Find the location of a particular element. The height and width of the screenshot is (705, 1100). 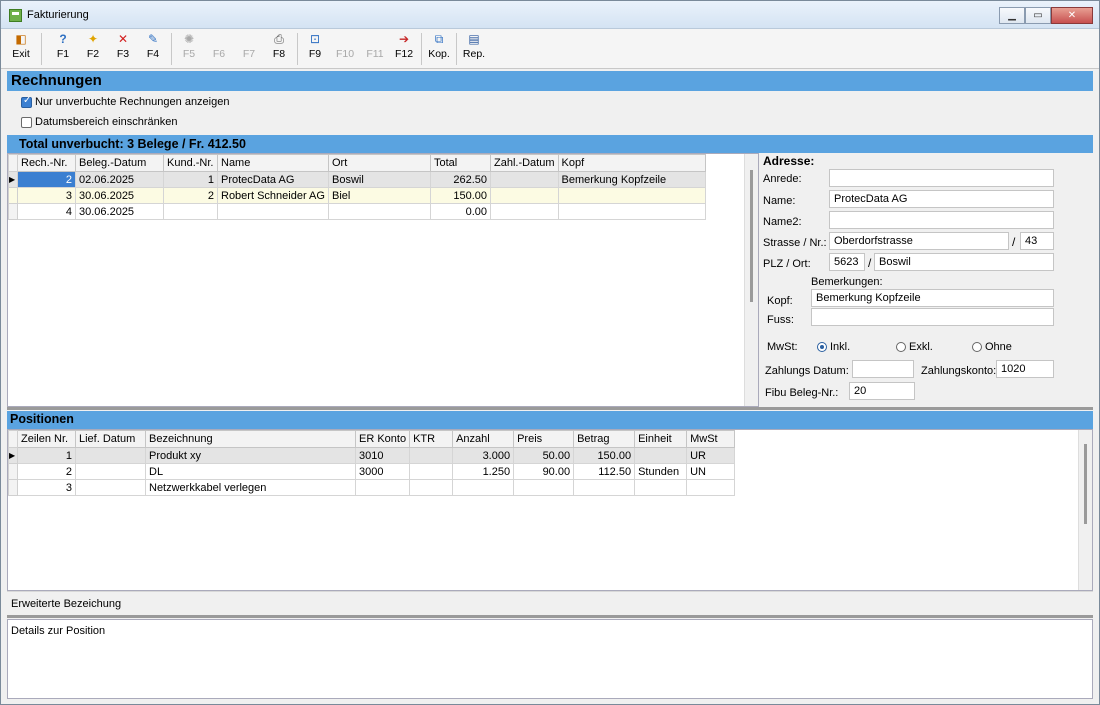

cell-beleg-datum: 02.06.2025 is located at coordinates (119, 179).